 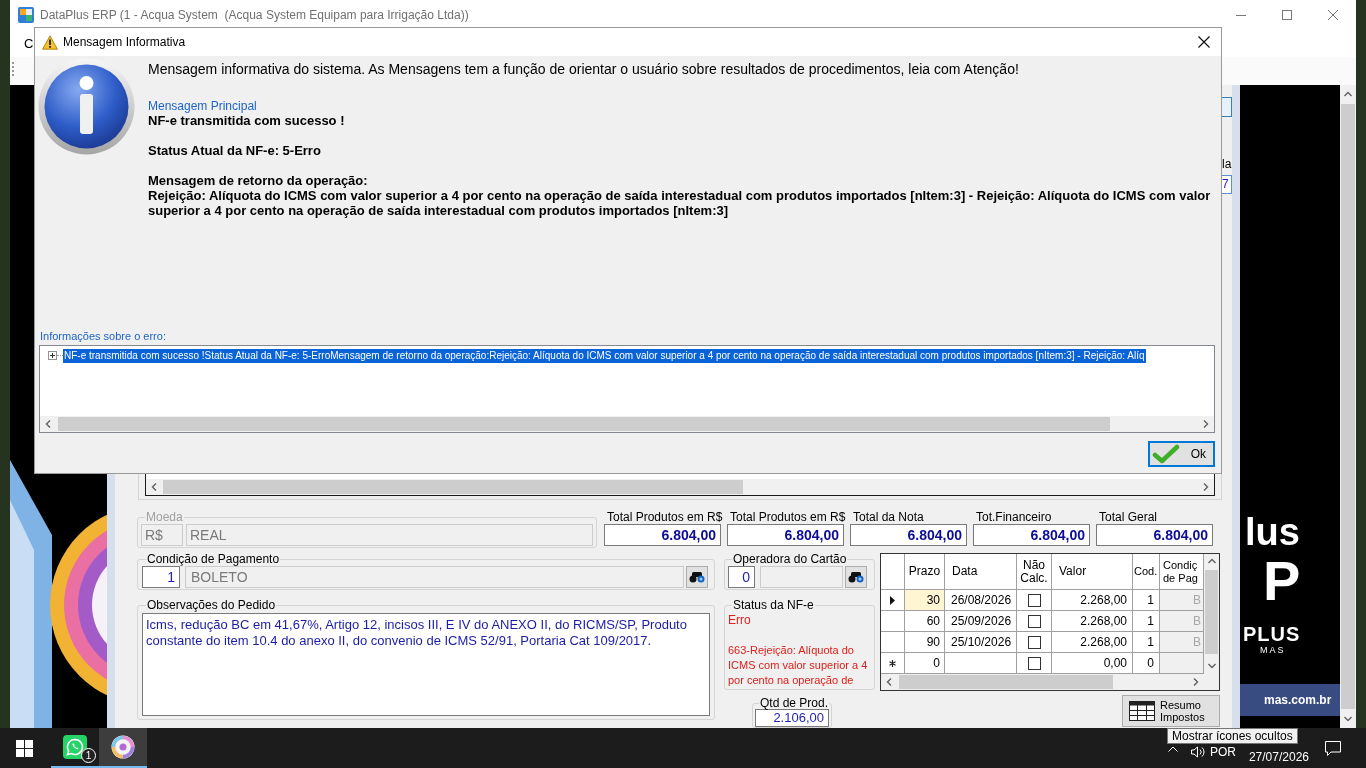 What do you see at coordinates (258, 180) in the screenshot?
I see `return-heading: Mensagem de retorno da operação:` at bounding box center [258, 180].